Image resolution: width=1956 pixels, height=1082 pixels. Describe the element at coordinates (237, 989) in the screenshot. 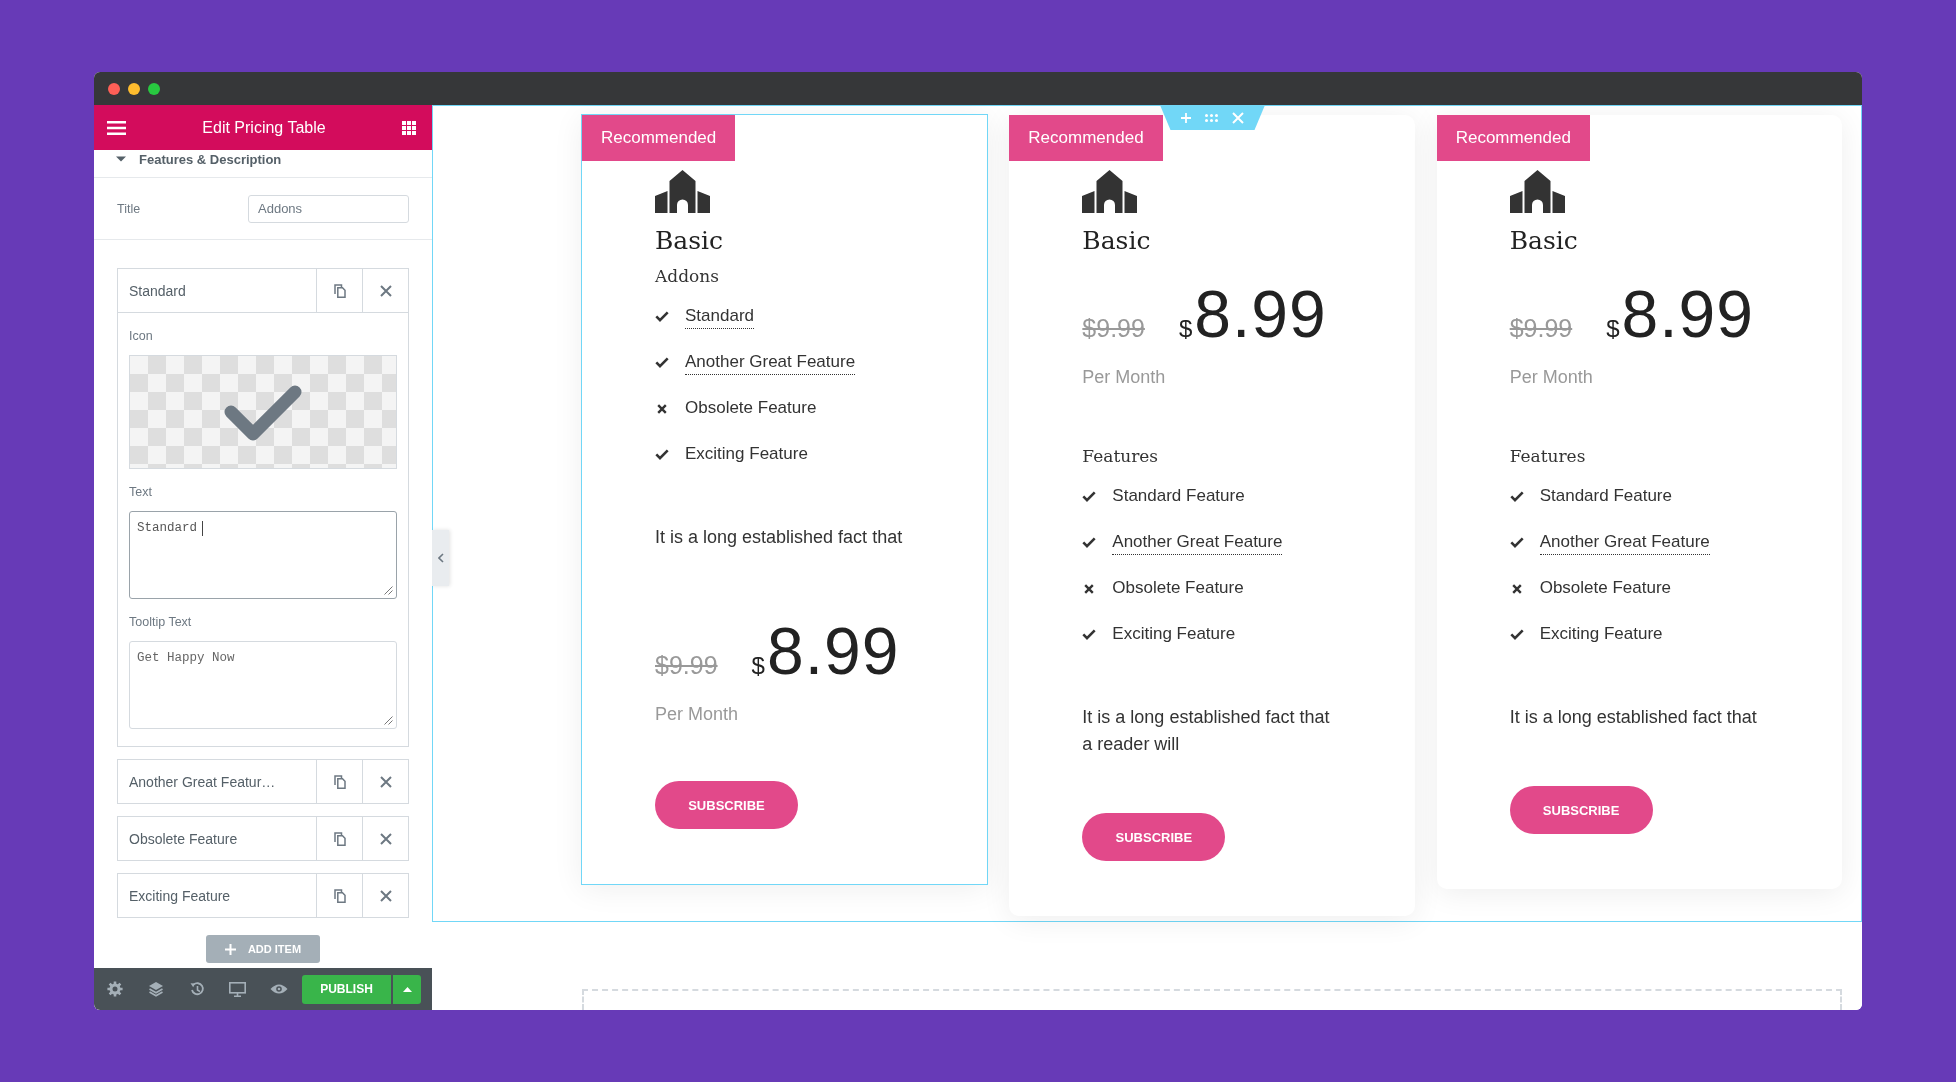

I see `desktop-icon` at that location.